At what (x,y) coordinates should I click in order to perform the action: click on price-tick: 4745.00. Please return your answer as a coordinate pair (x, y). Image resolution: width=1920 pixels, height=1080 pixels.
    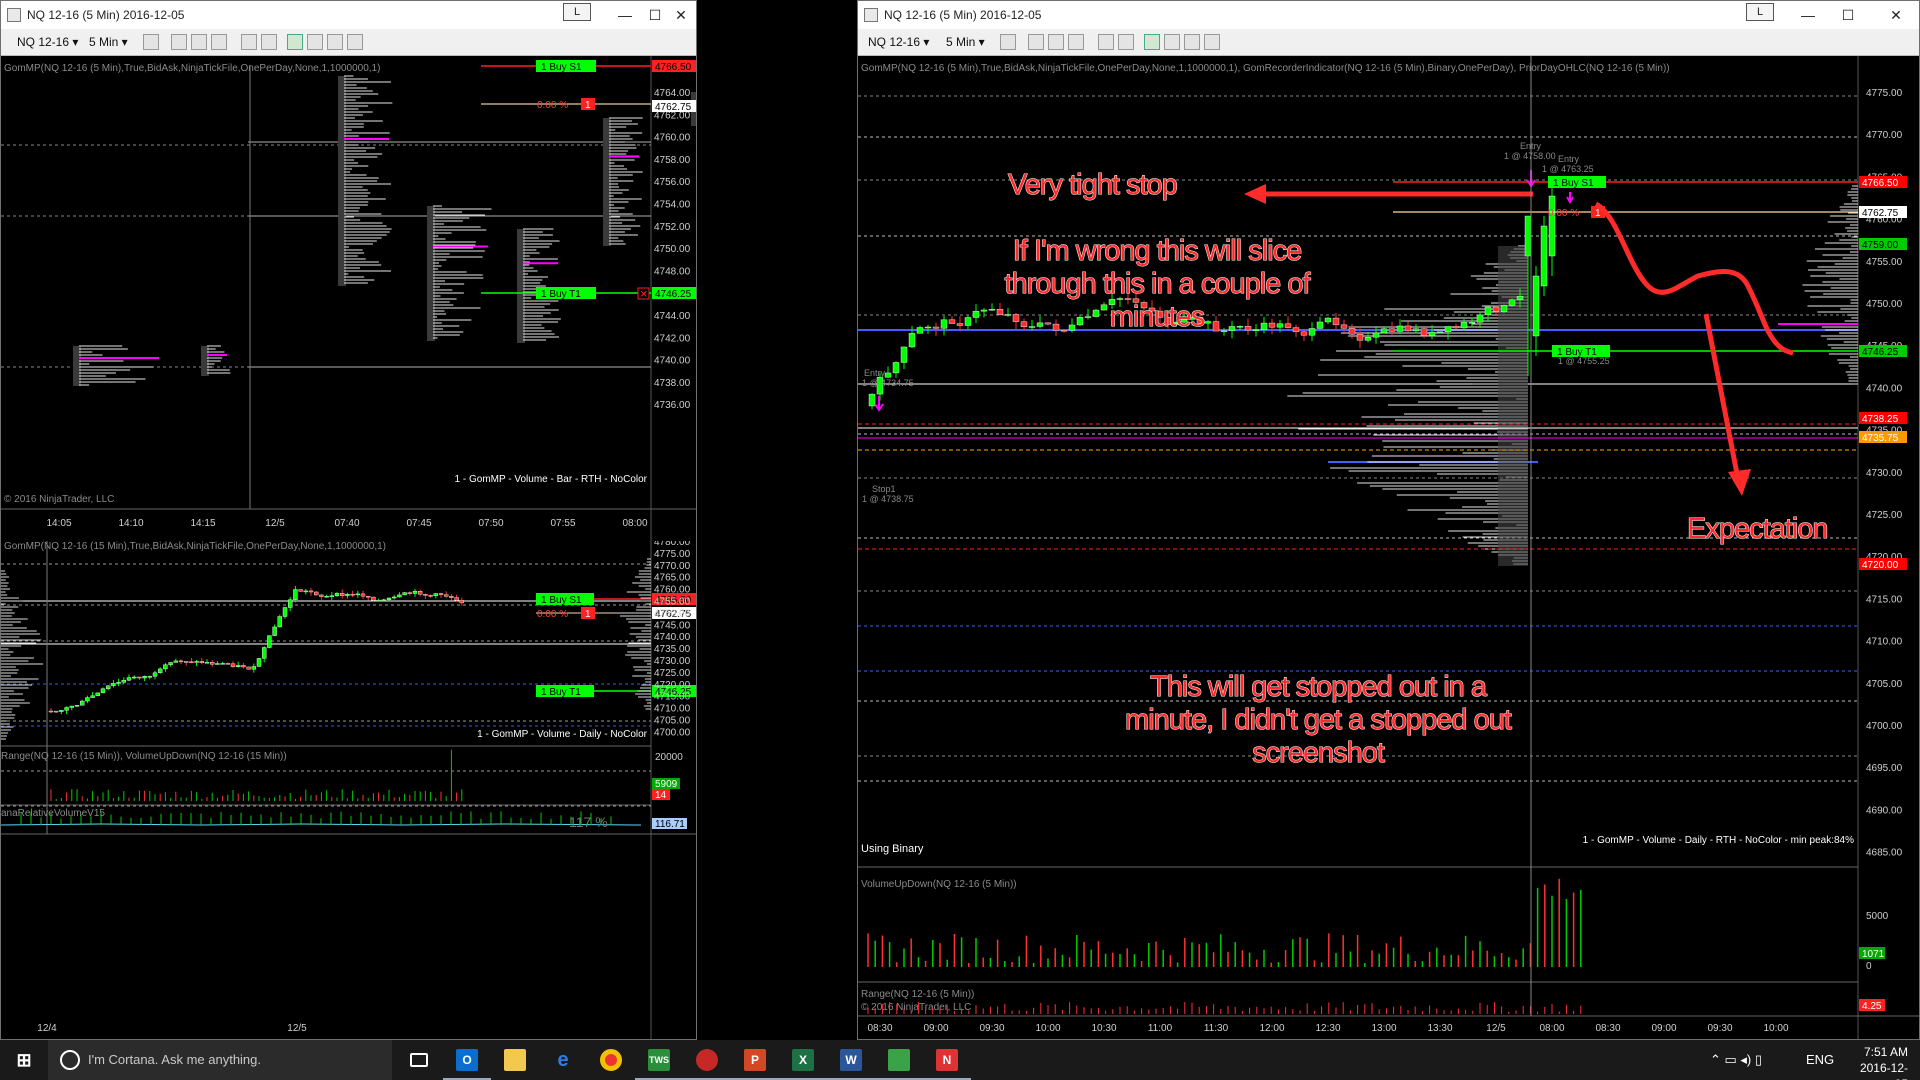
    Looking at the image, I should click on (672, 625).